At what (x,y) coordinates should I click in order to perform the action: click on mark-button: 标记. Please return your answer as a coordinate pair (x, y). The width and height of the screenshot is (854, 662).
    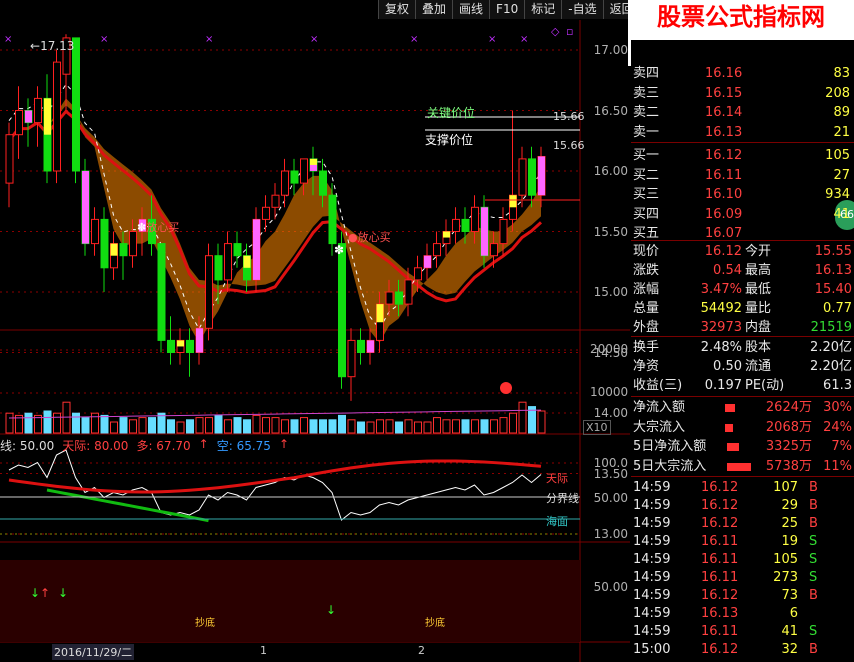
    Looking at the image, I should click on (543, 9).